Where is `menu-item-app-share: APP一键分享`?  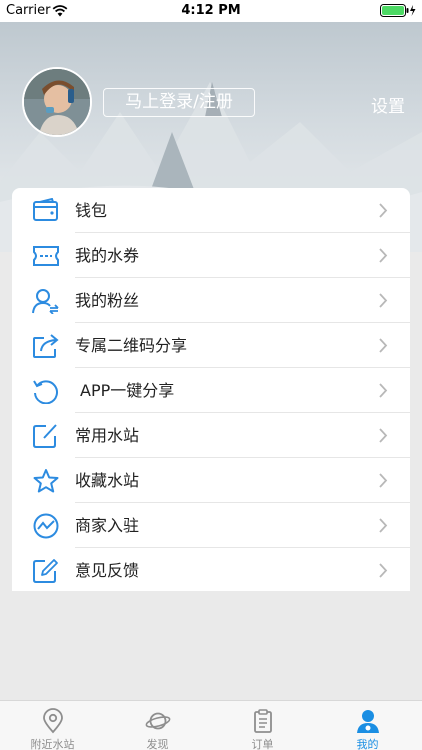 menu-item-app-share: APP一键分享 is located at coordinates (211, 390).